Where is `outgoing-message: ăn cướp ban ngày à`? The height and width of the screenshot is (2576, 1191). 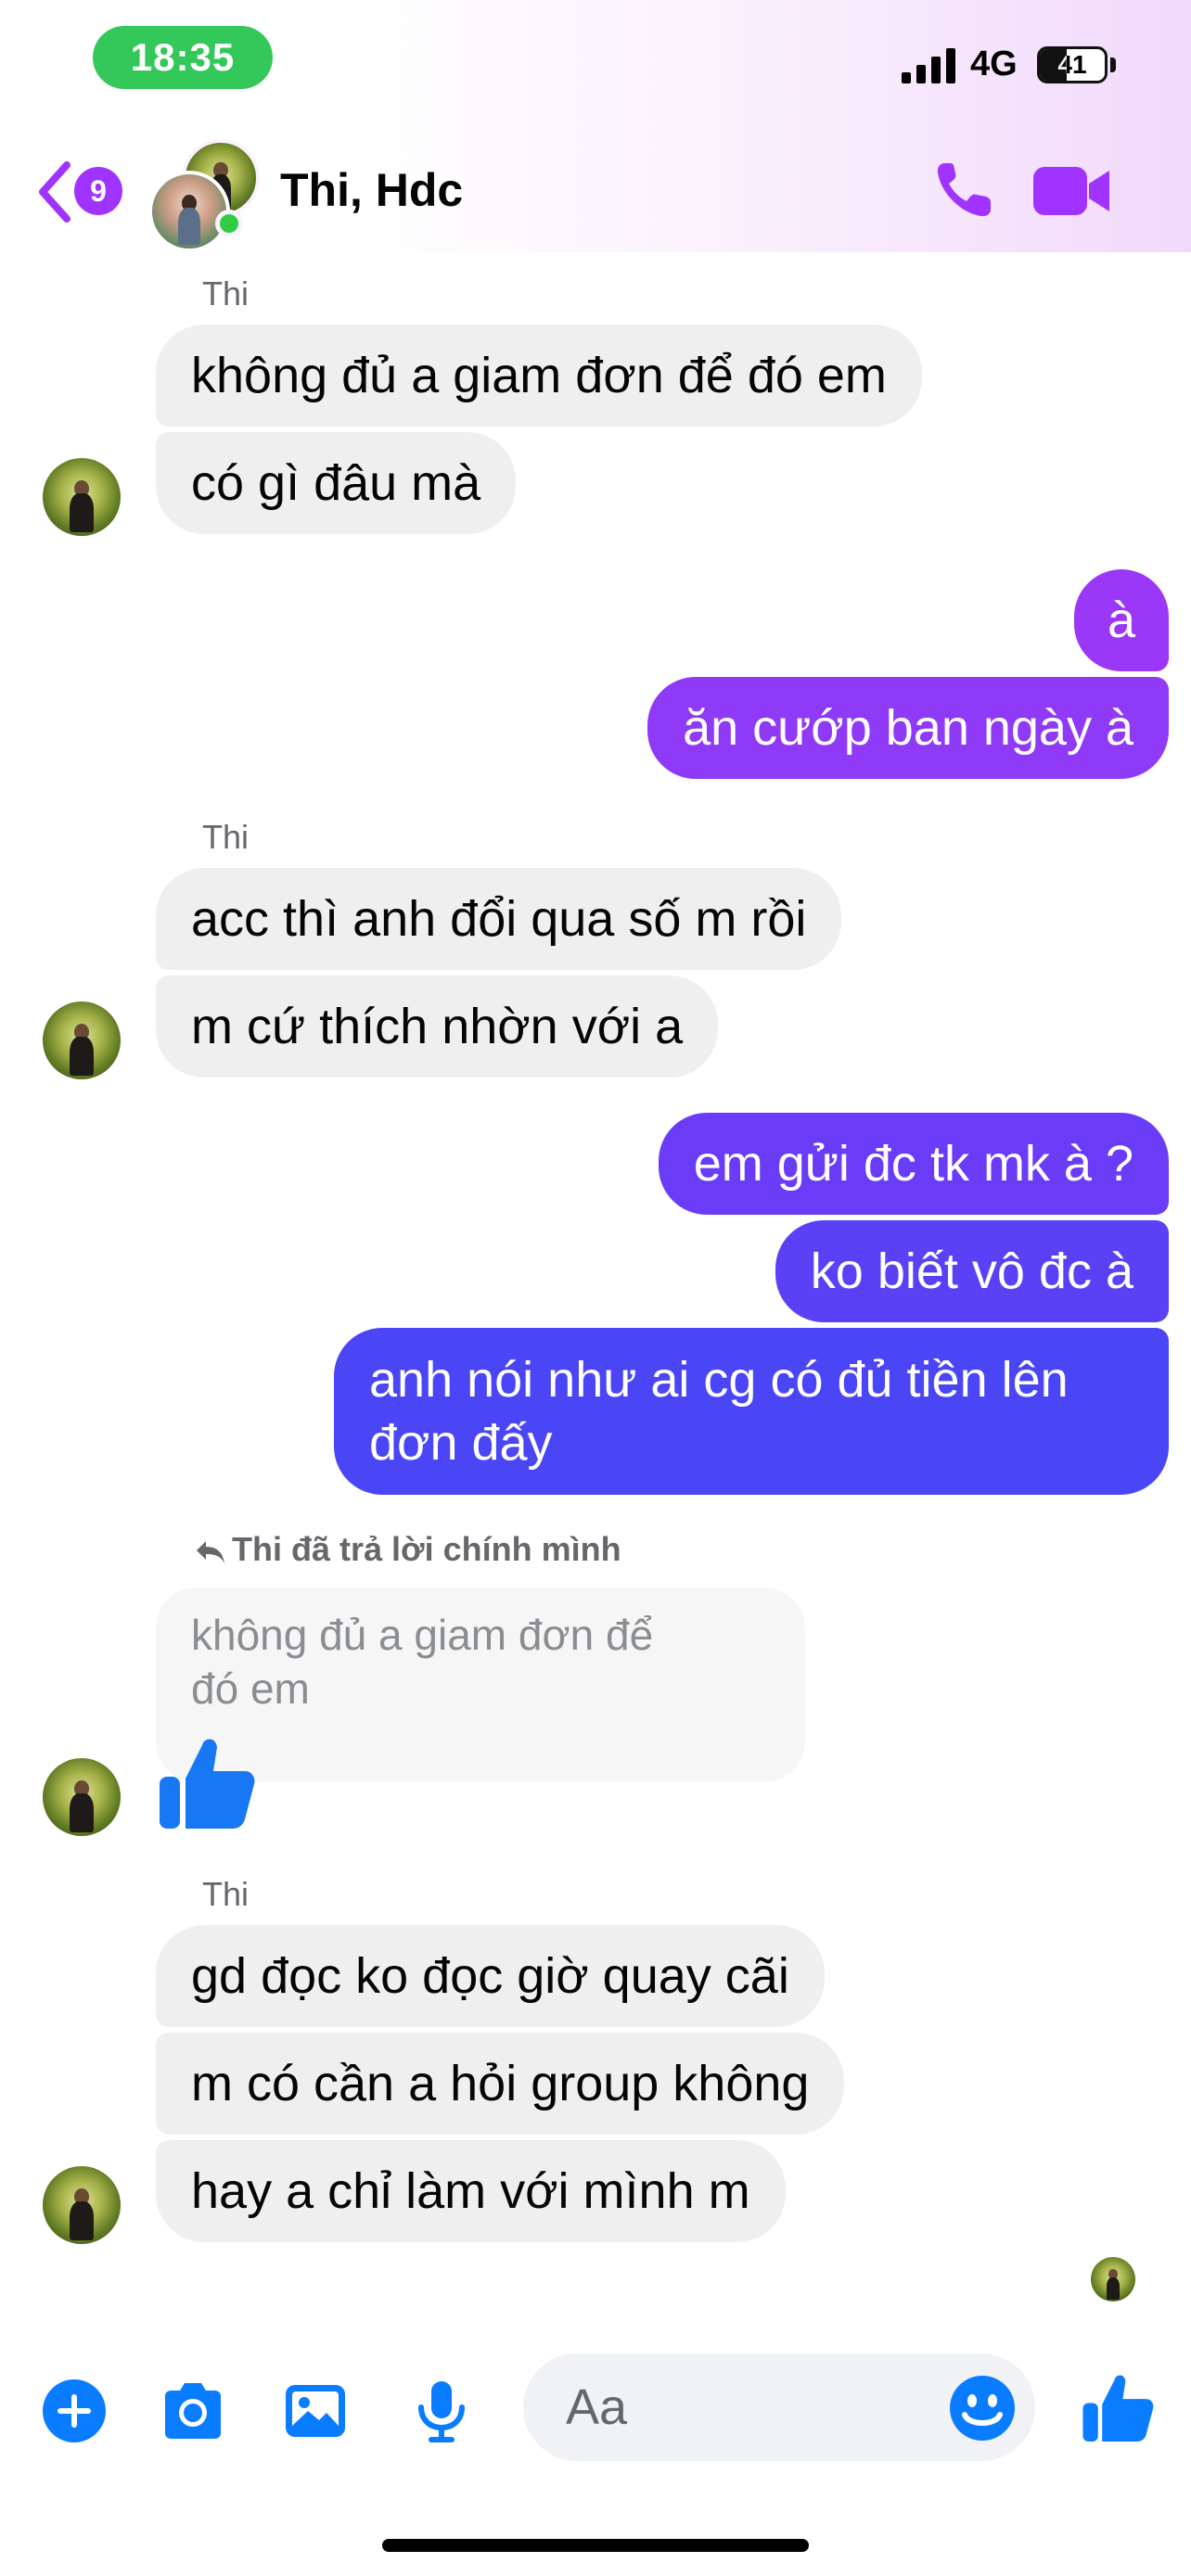
outgoing-message: ăn cướp ban ngày à is located at coordinates (908, 728).